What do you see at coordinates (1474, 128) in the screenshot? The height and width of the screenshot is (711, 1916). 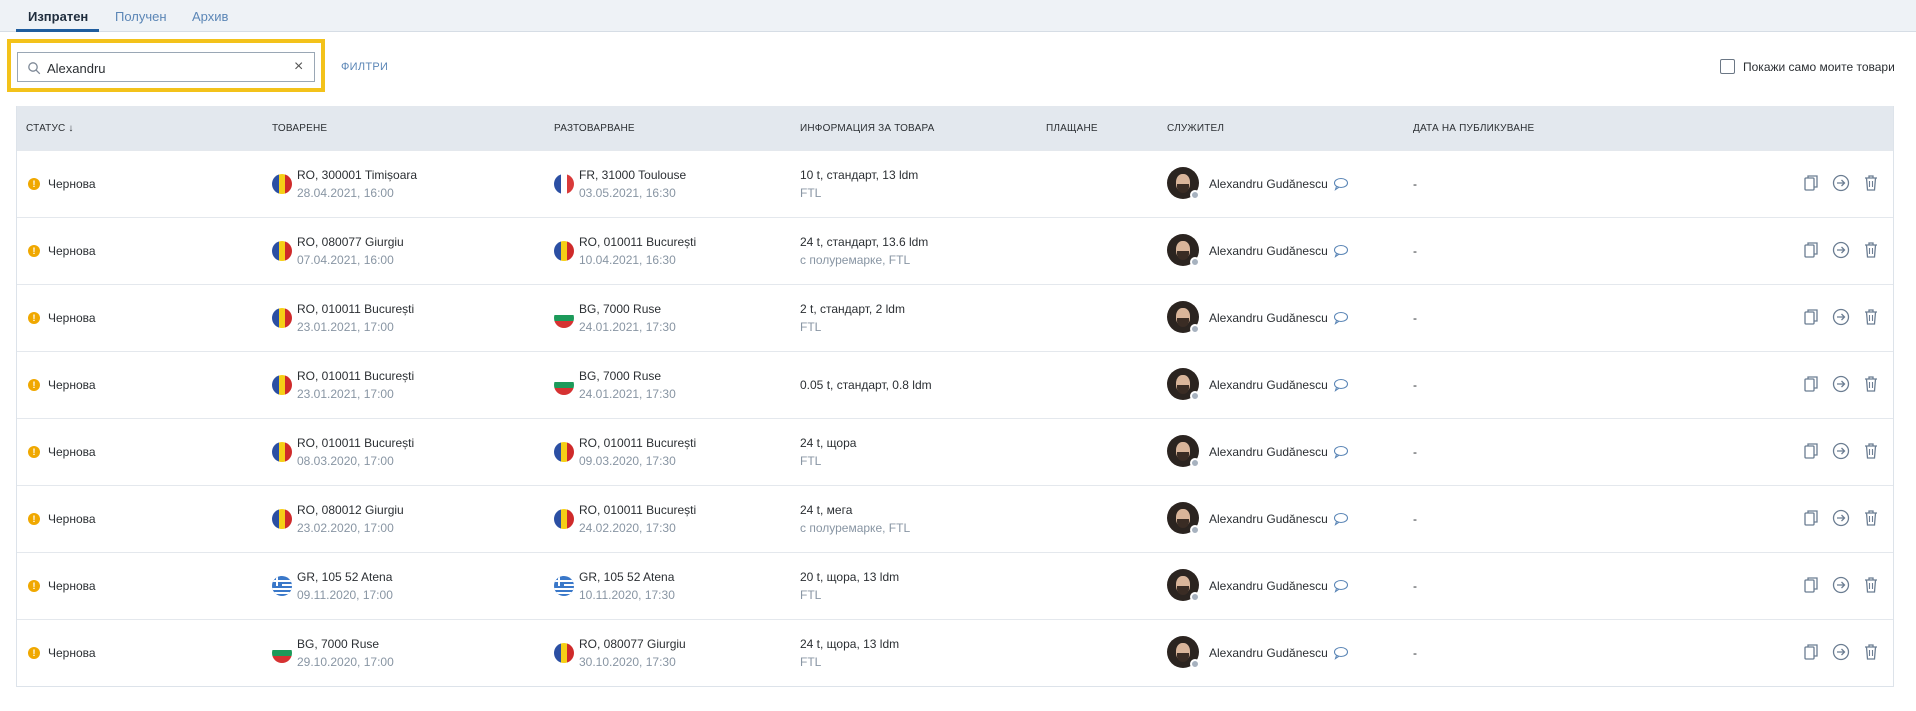 I see `column-header-published: Дата на публикуване` at bounding box center [1474, 128].